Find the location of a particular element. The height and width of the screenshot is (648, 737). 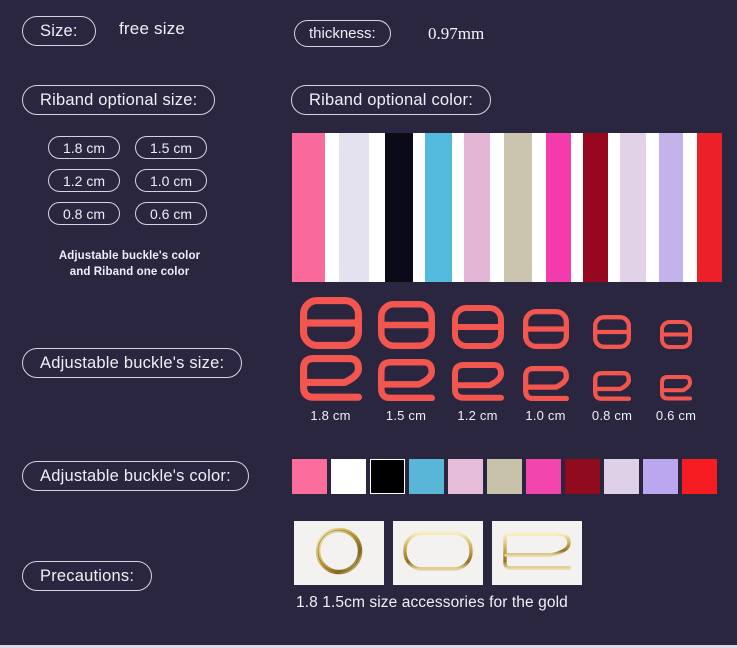

precautions-text: Precautions: is located at coordinates (87, 575).